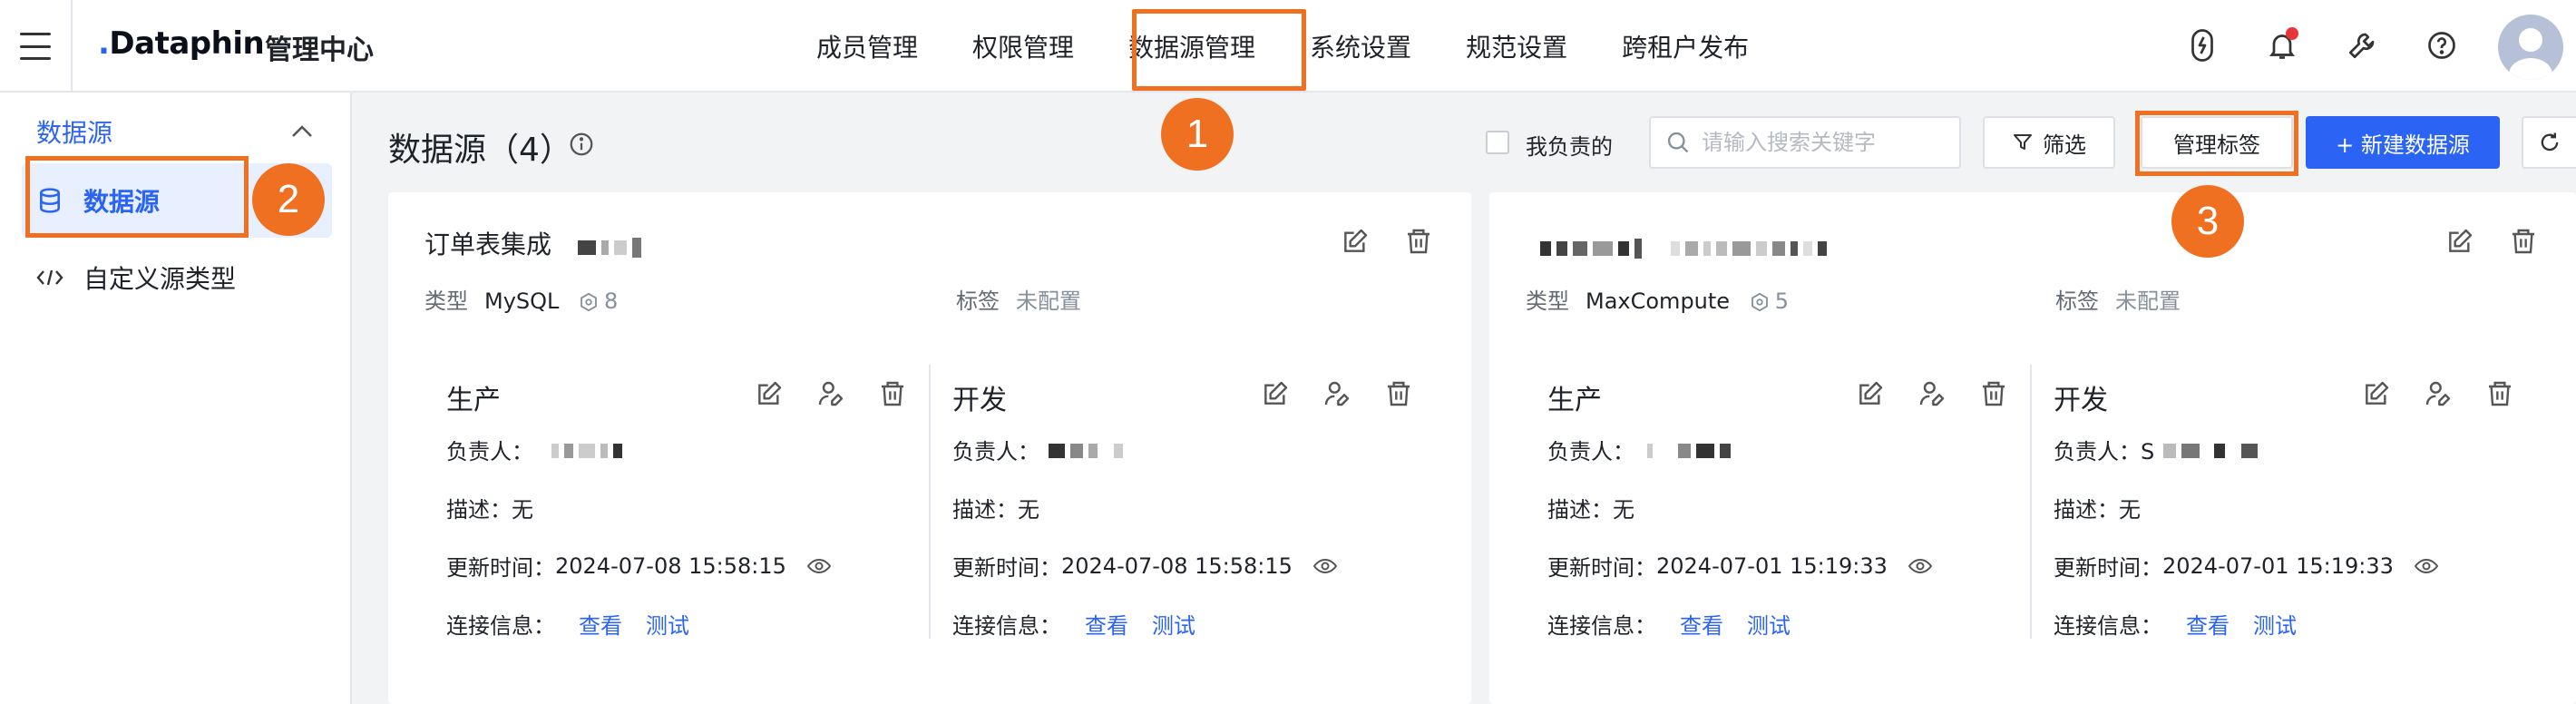 The width and height of the screenshot is (2576, 704). What do you see at coordinates (867, 46) in the screenshot?
I see `nav-members: 成员管理` at bounding box center [867, 46].